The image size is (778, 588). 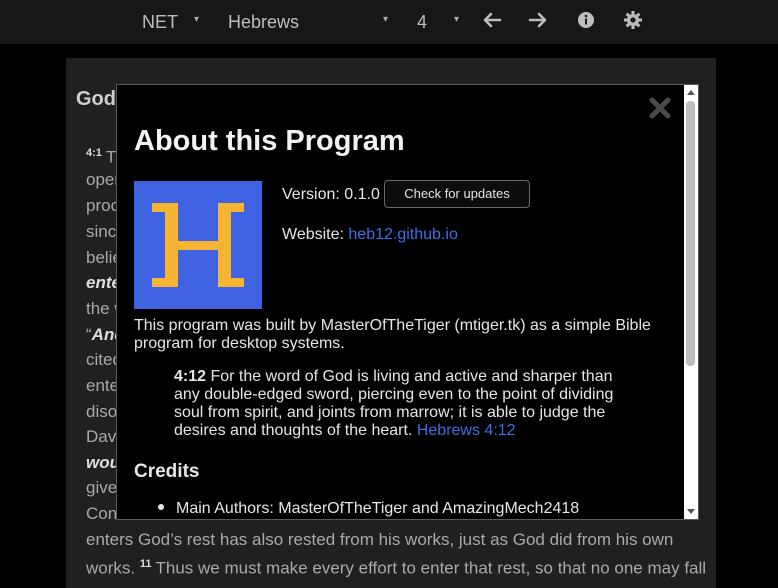 I want to click on arrow-right-icon, so click(x=537, y=20).